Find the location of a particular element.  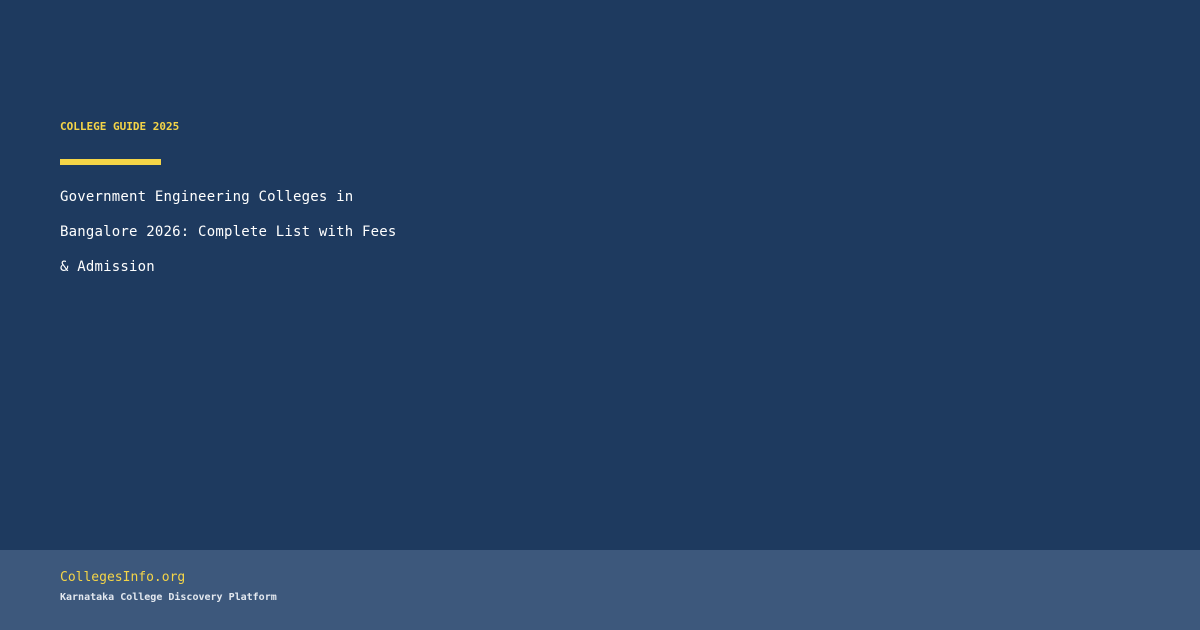

accent-divider is located at coordinates (110, 162).